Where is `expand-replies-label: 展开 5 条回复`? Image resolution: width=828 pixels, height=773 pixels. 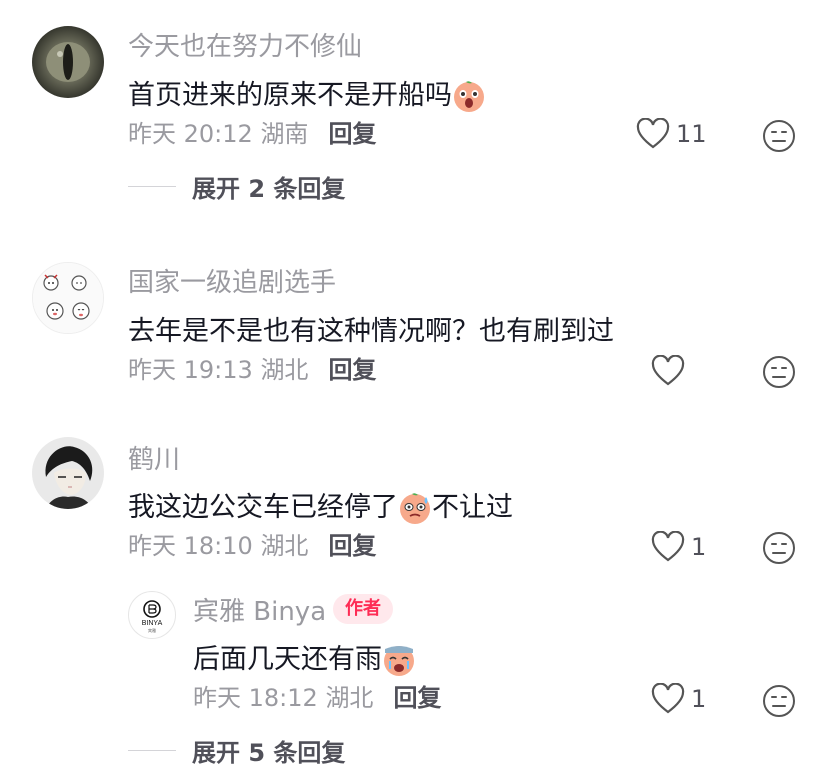 expand-replies-label: 展开 5 条回复 is located at coordinates (269, 753).